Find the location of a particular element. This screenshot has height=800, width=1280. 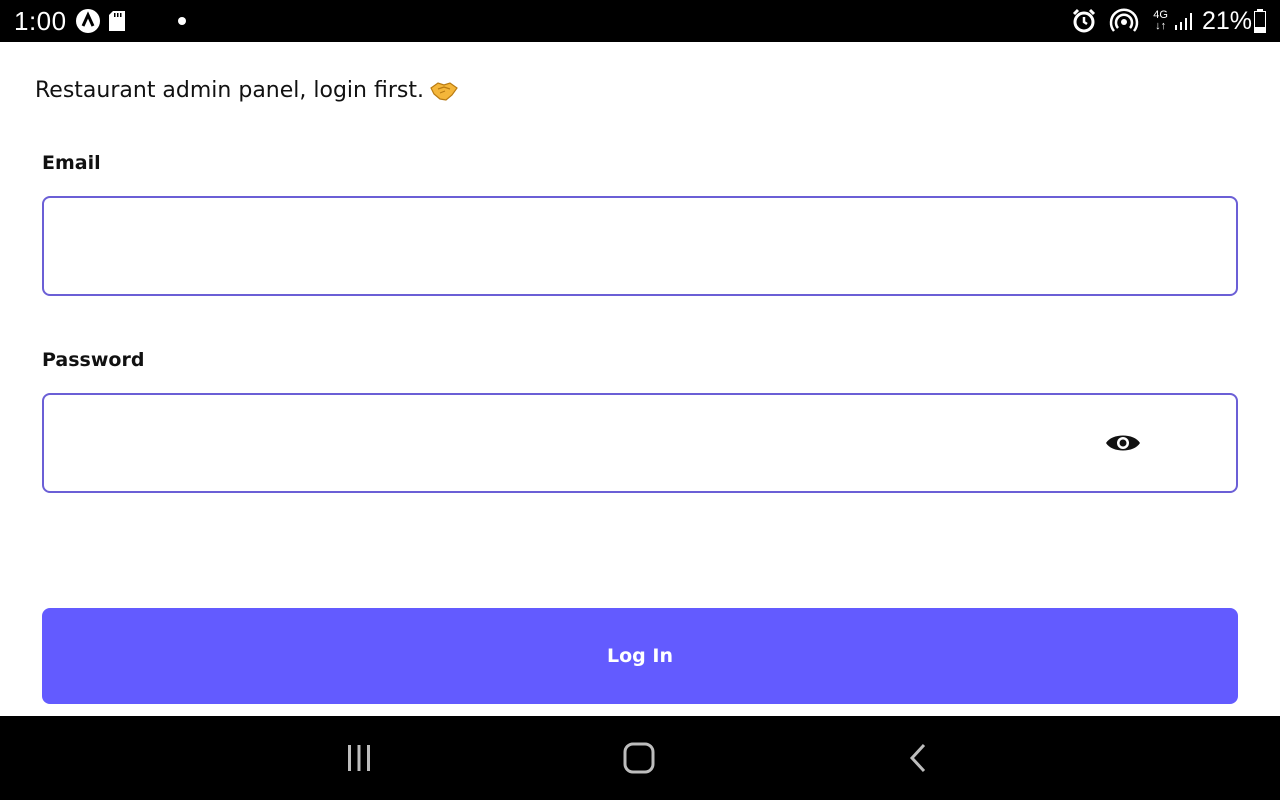

email-label: Email is located at coordinates (71, 163).